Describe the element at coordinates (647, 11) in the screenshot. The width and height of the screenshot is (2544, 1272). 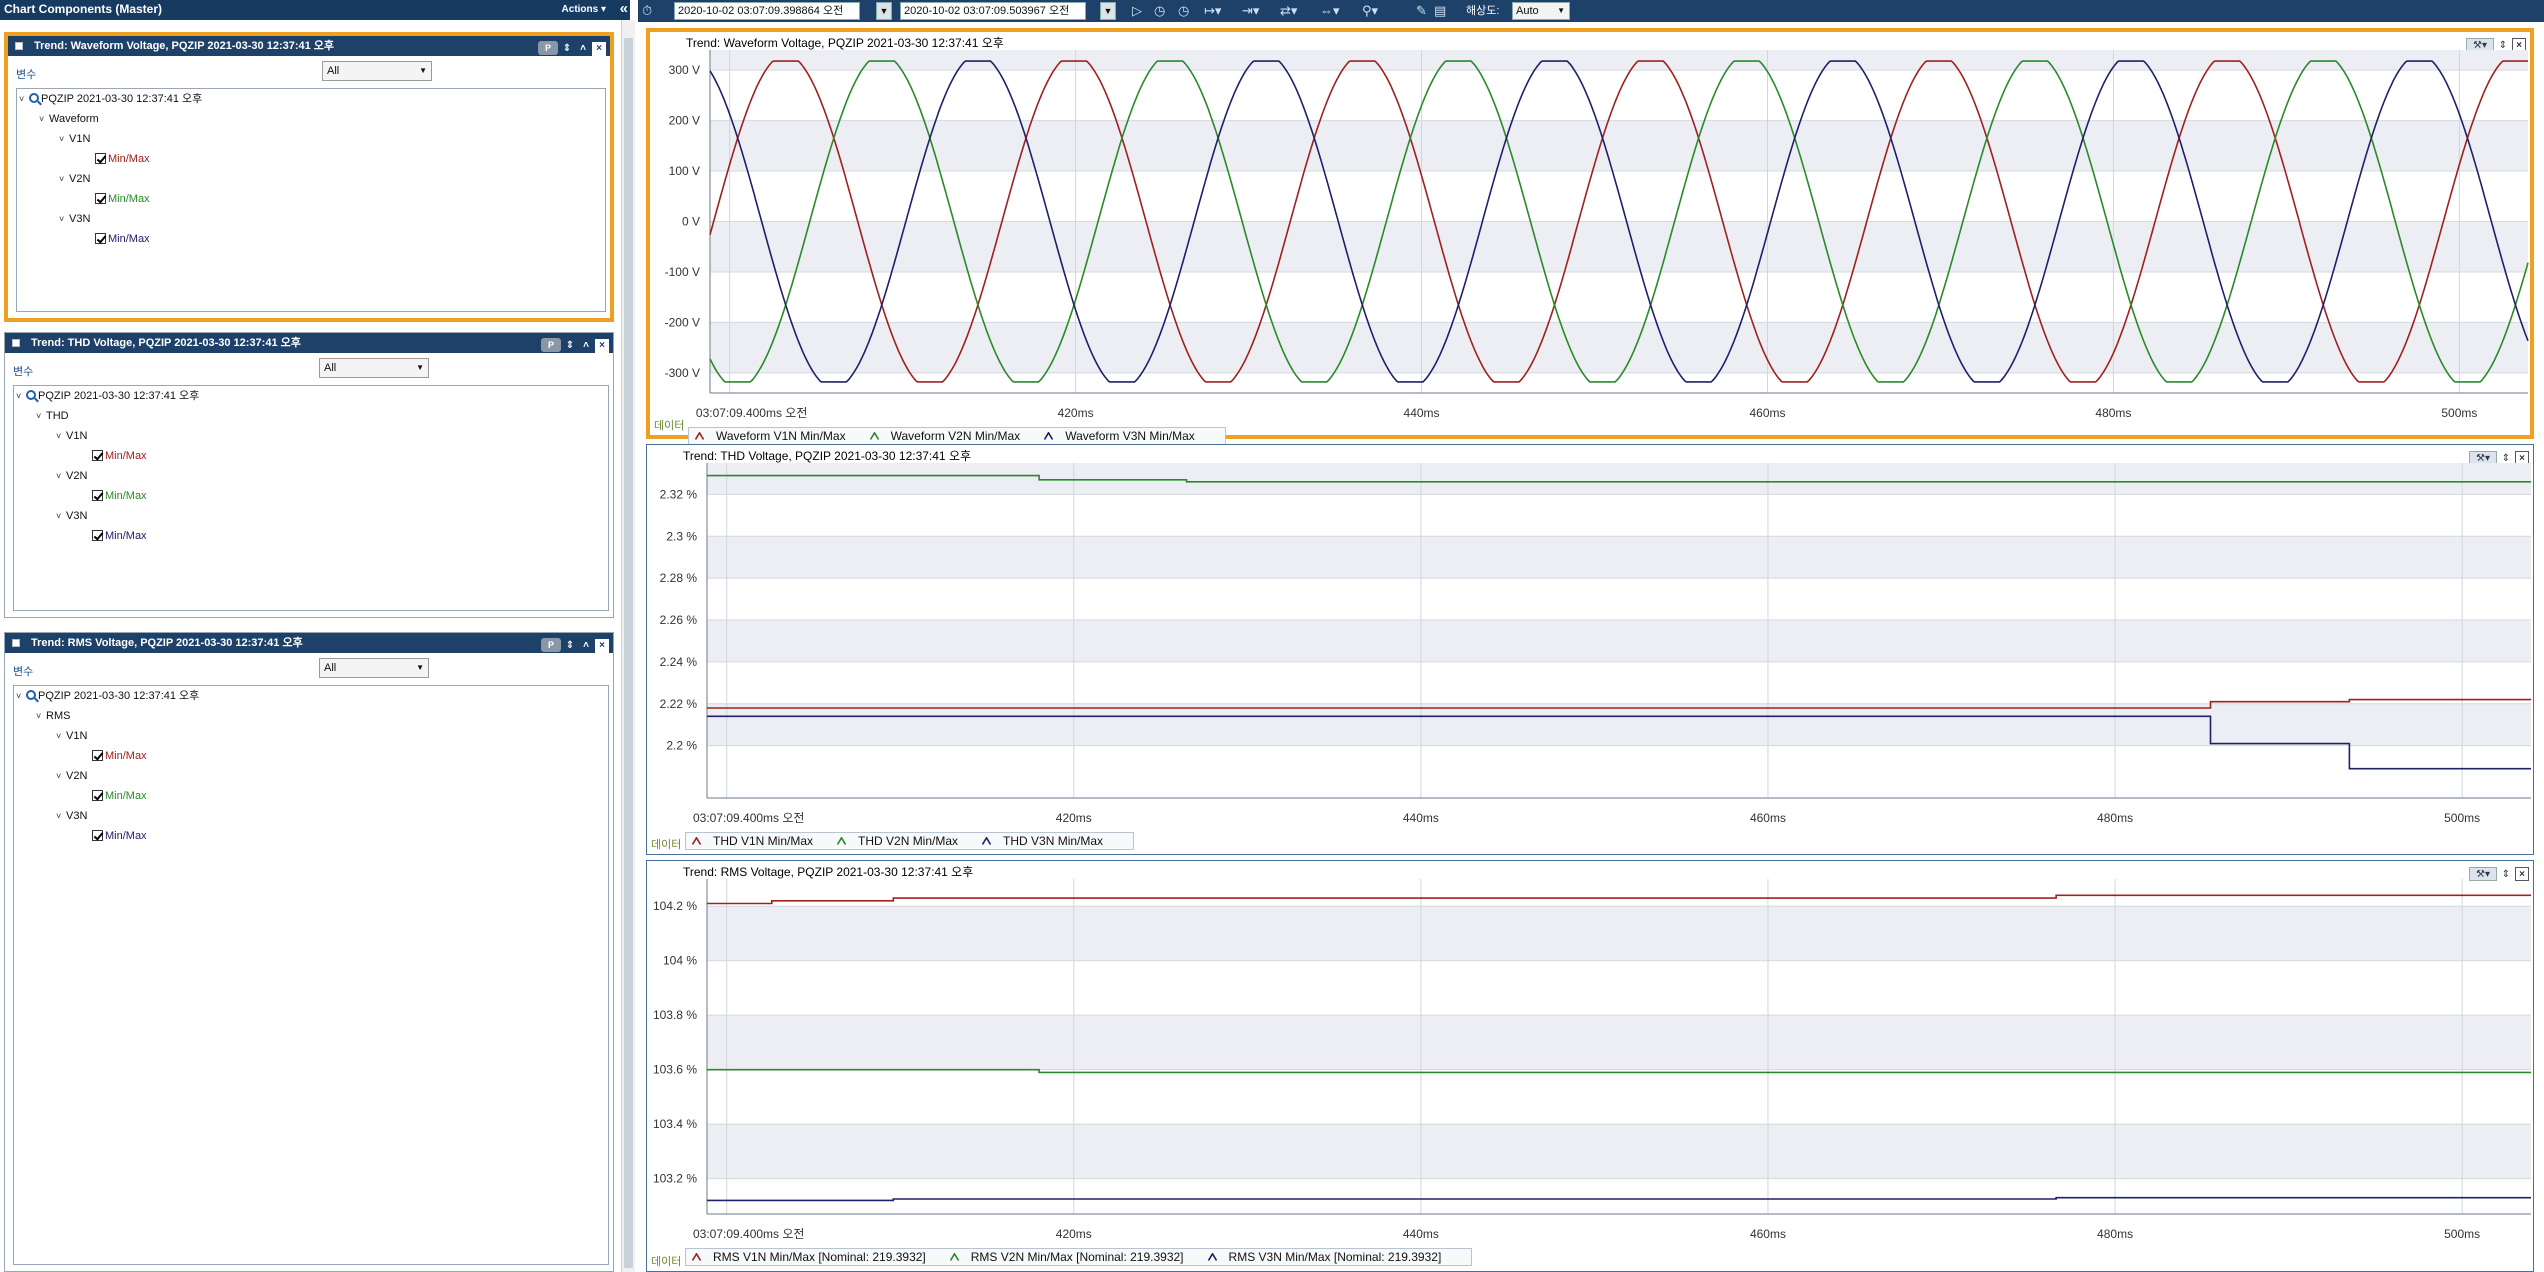
I see `clock-icon: ⏱` at that location.